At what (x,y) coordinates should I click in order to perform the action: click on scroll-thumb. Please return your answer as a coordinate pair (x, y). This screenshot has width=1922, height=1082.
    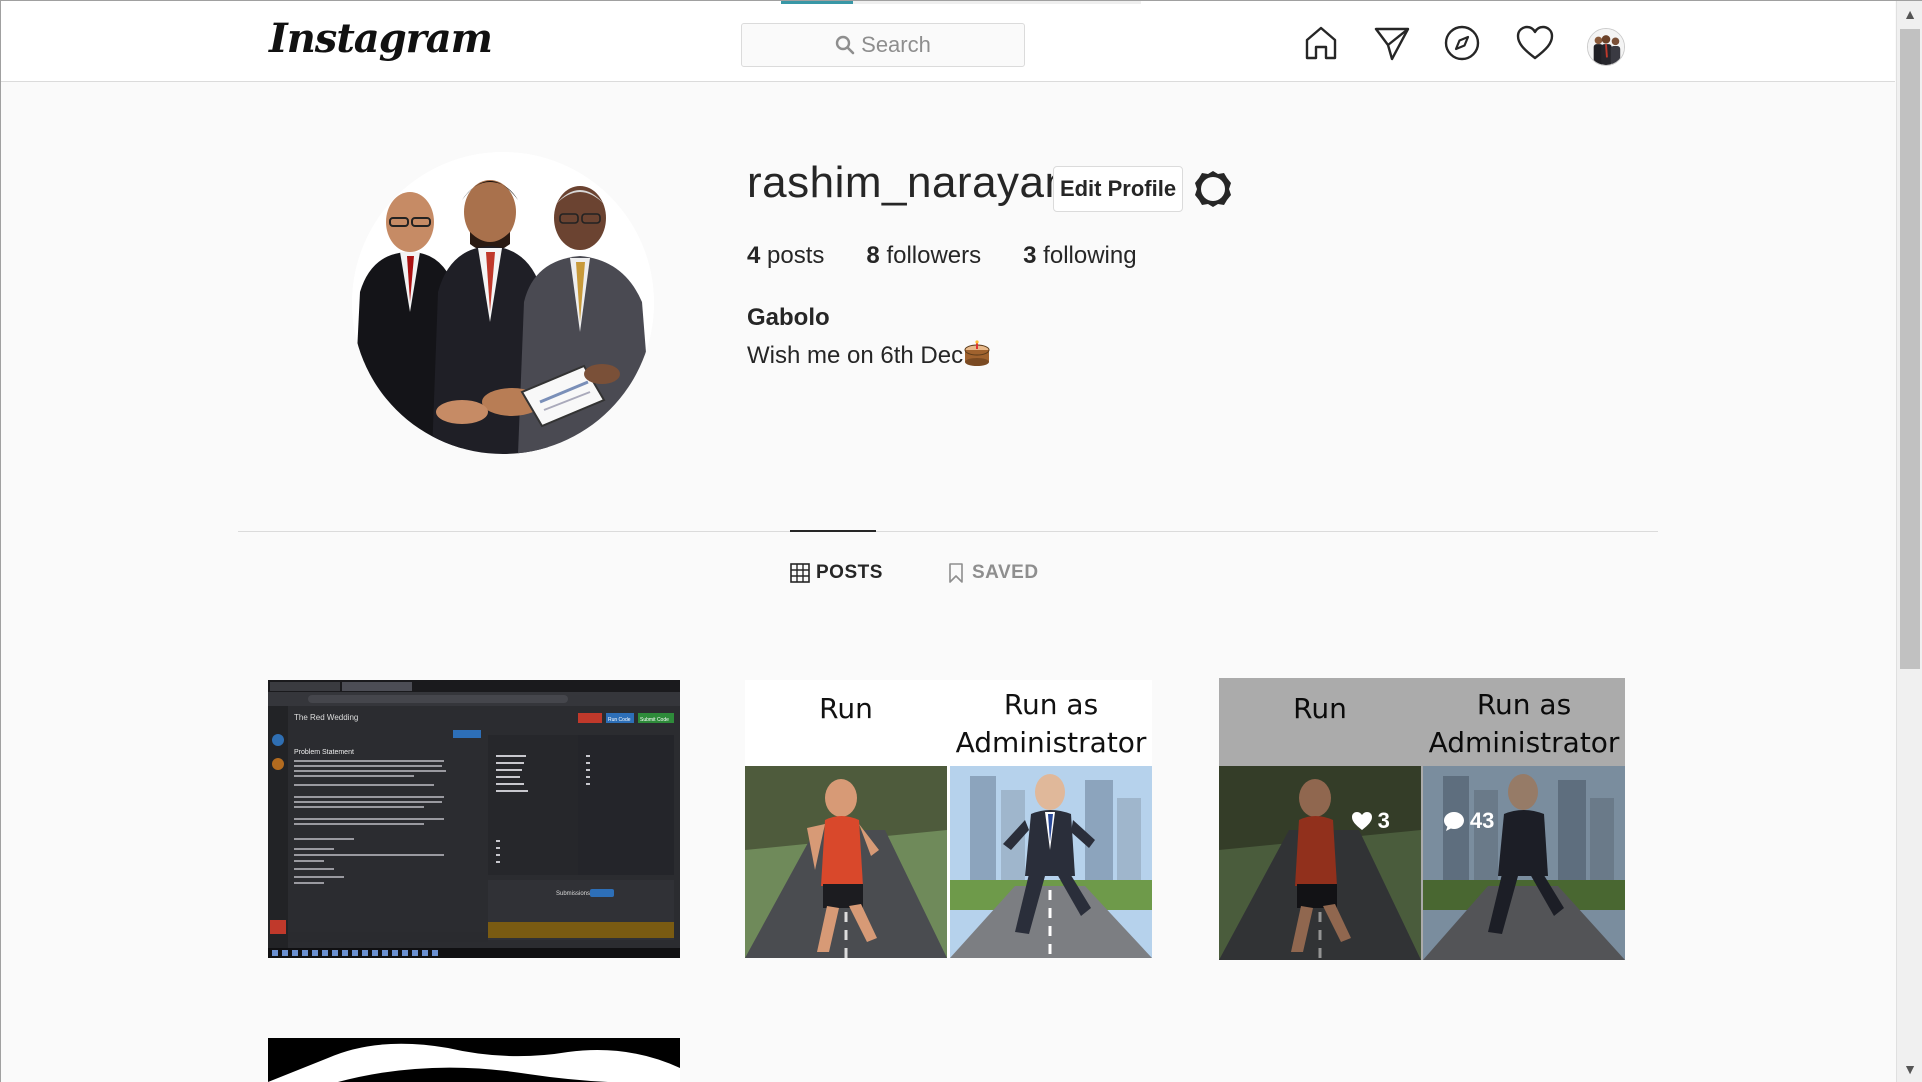
    Looking at the image, I should click on (1910, 349).